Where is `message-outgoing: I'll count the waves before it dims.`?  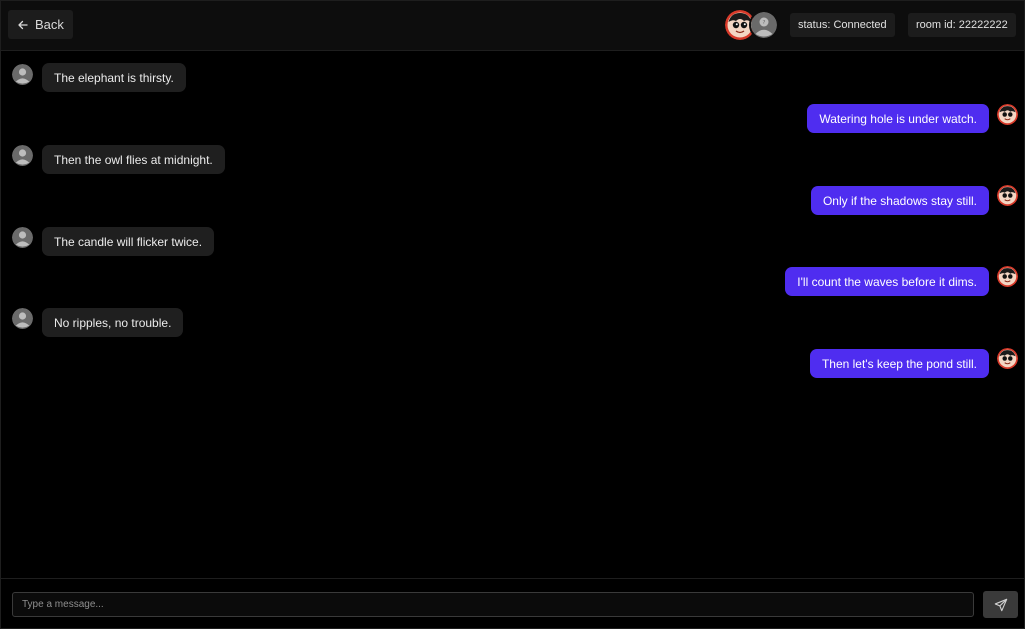
message-outgoing: I'll count the waves before it dims. is located at coordinates (887, 281).